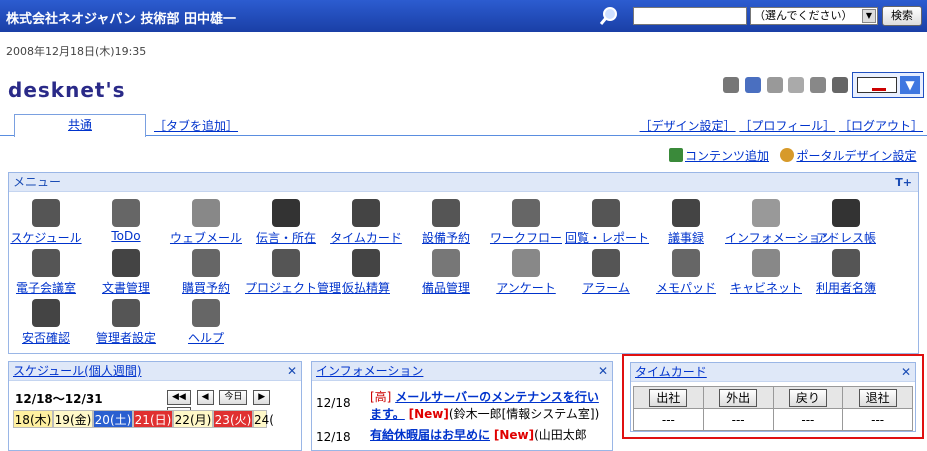  Describe the element at coordinates (126, 272) in the screenshot. I see `menu-item: 文書管理` at that location.